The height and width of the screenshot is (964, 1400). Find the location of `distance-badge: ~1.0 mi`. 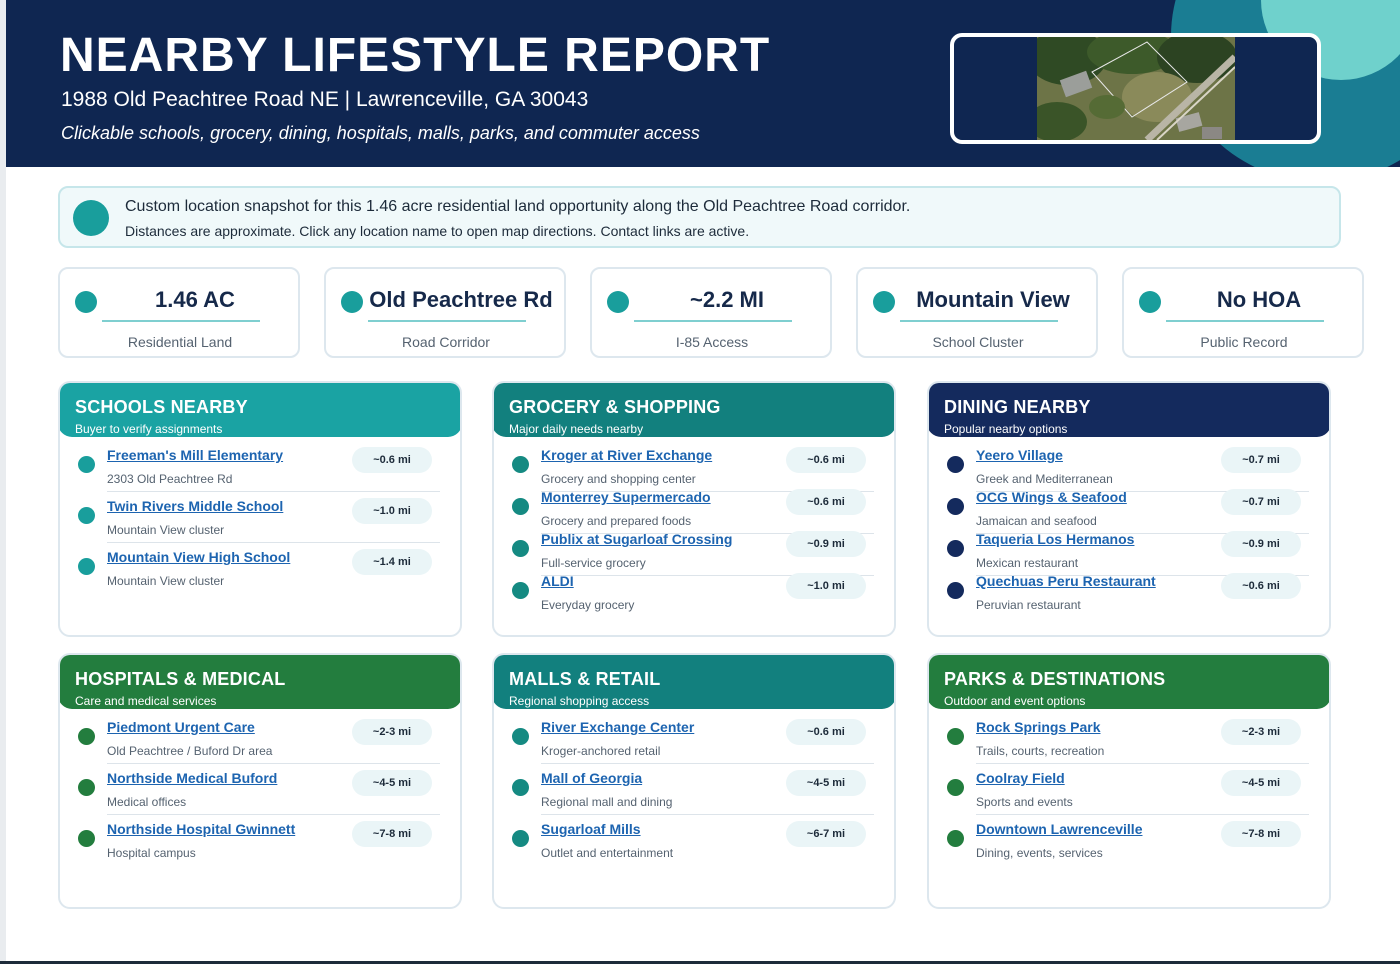

distance-badge: ~1.0 mi is located at coordinates (826, 586).